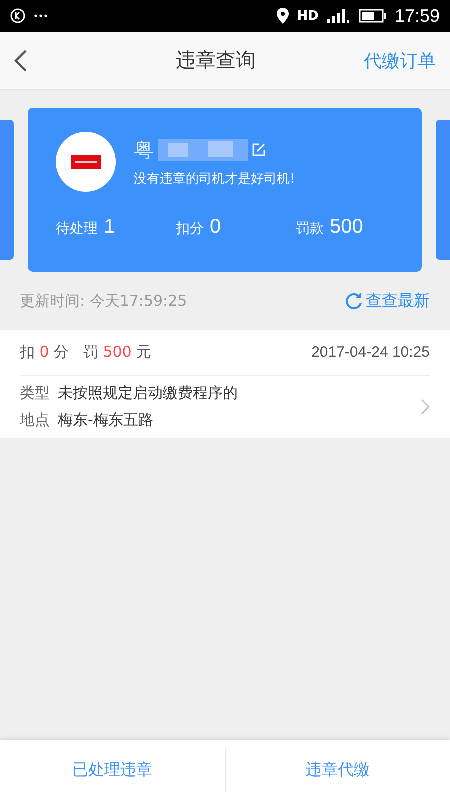  What do you see at coordinates (18, 16) in the screenshot?
I see `app-icon` at bounding box center [18, 16].